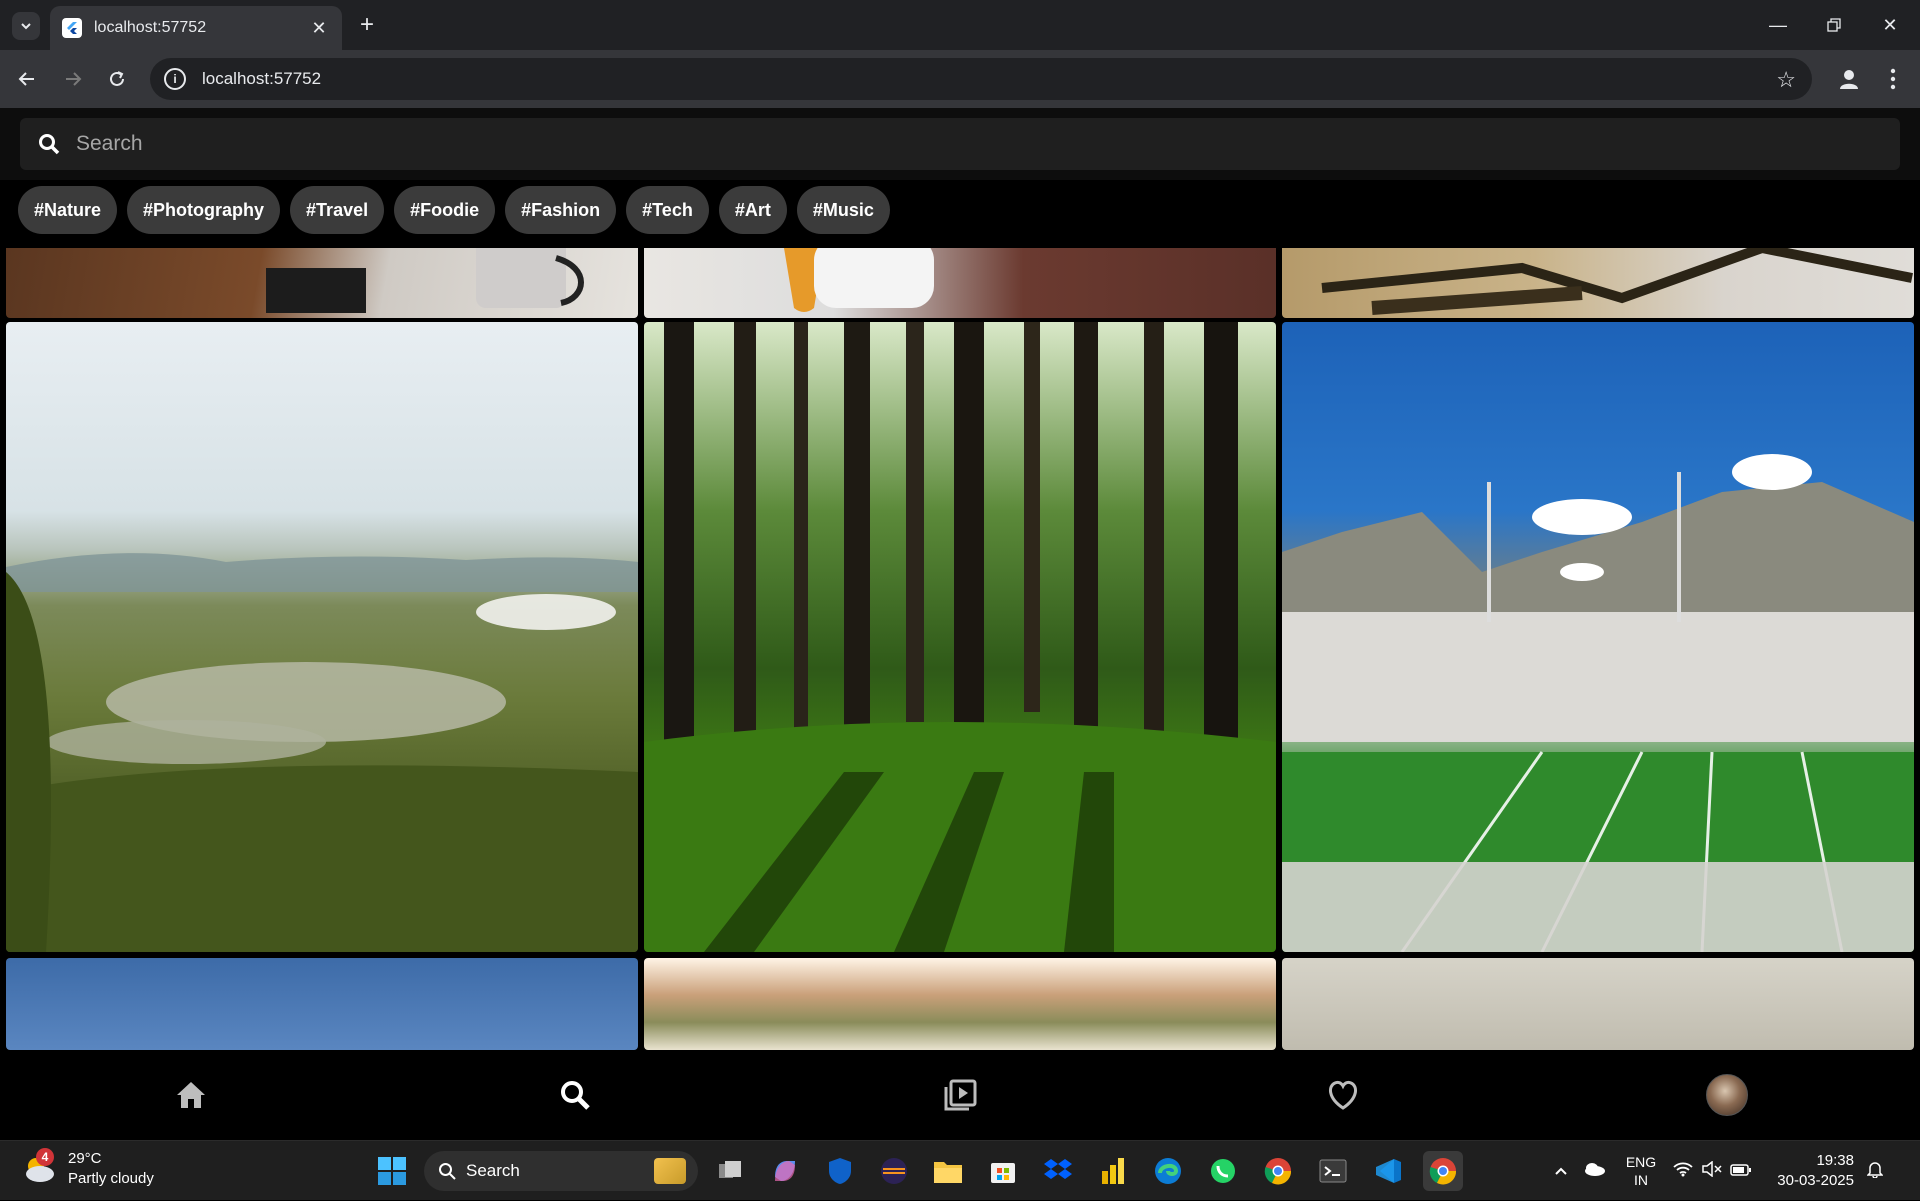 The image size is (1920, 1201). I want to click on microsoft-store-app, so click(1003, 1171).